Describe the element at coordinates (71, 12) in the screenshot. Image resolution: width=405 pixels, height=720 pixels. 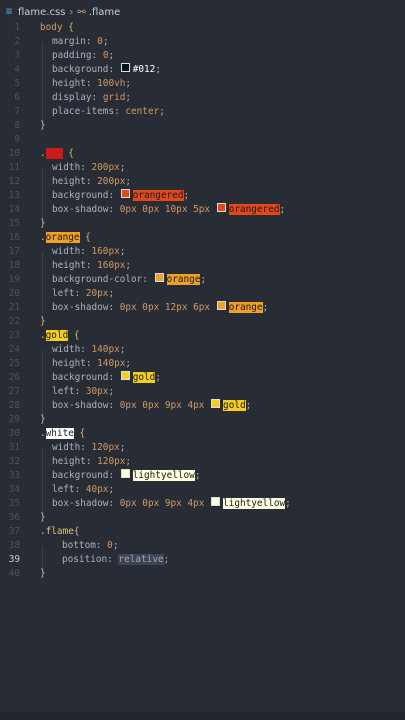
I see `chevron-right-icon: ›` at that location.